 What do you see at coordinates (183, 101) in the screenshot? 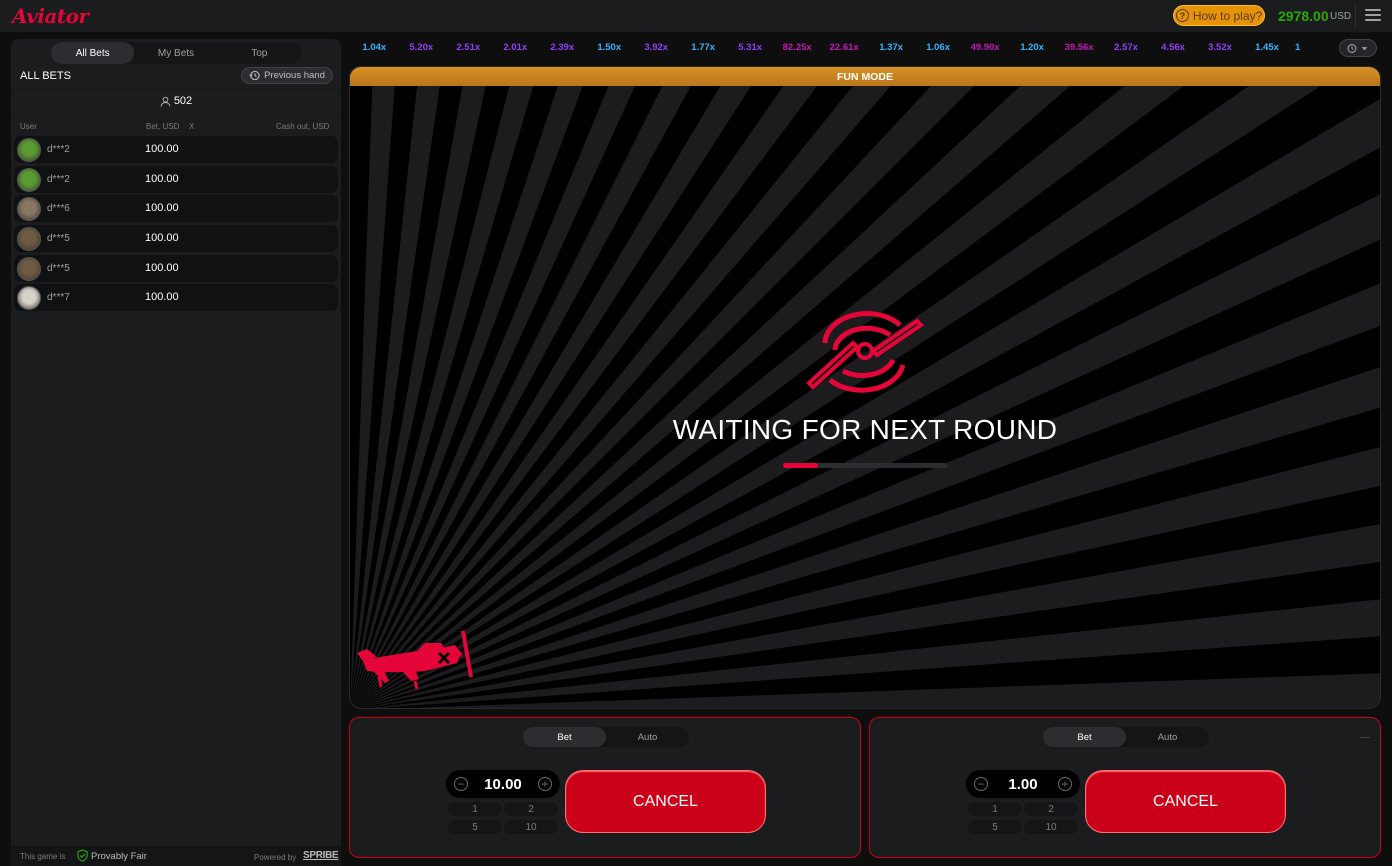
I see `bettor-count-value: 502` at bounding box center [183, 101].